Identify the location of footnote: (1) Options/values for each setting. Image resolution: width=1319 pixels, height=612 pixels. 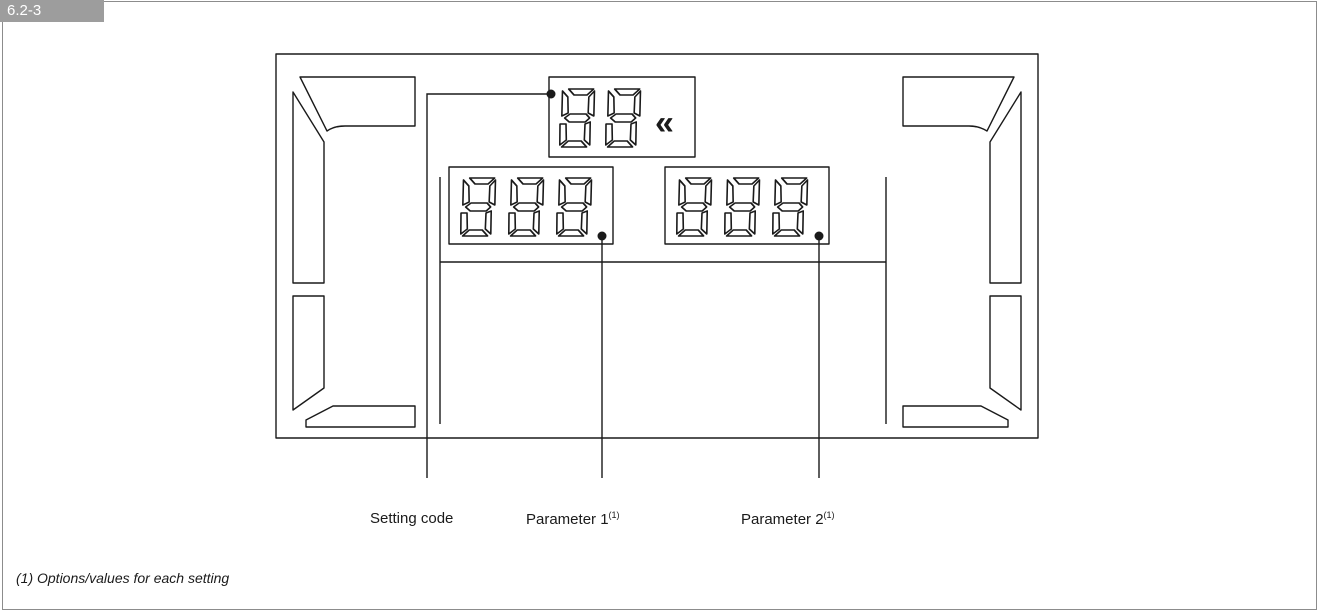
(123, 578).